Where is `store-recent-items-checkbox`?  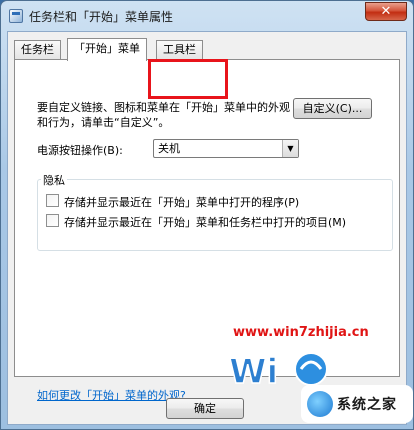
store-recent-items-checkbox is located at coordinates (52, 220).